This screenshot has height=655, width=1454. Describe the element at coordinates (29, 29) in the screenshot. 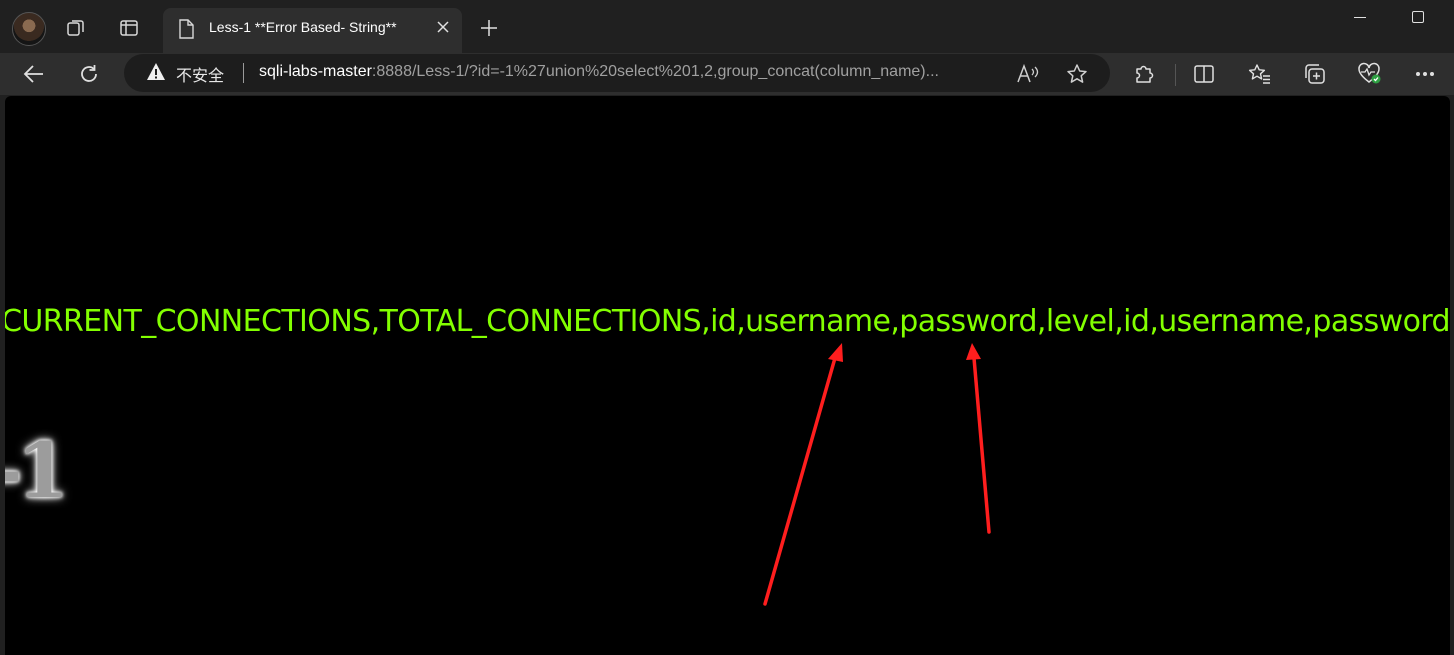

I see `profile-avatar` at that location.